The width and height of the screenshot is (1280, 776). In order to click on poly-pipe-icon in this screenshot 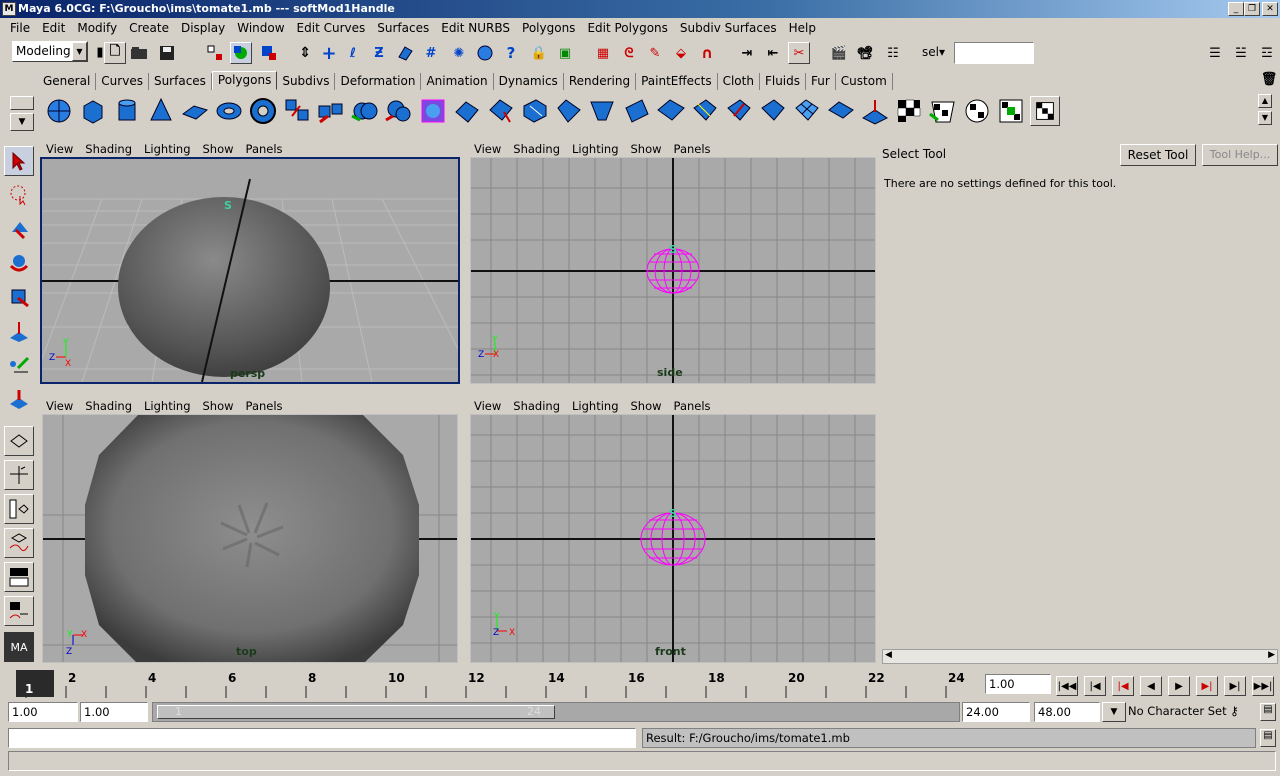, I will do `click(263, 111)`.